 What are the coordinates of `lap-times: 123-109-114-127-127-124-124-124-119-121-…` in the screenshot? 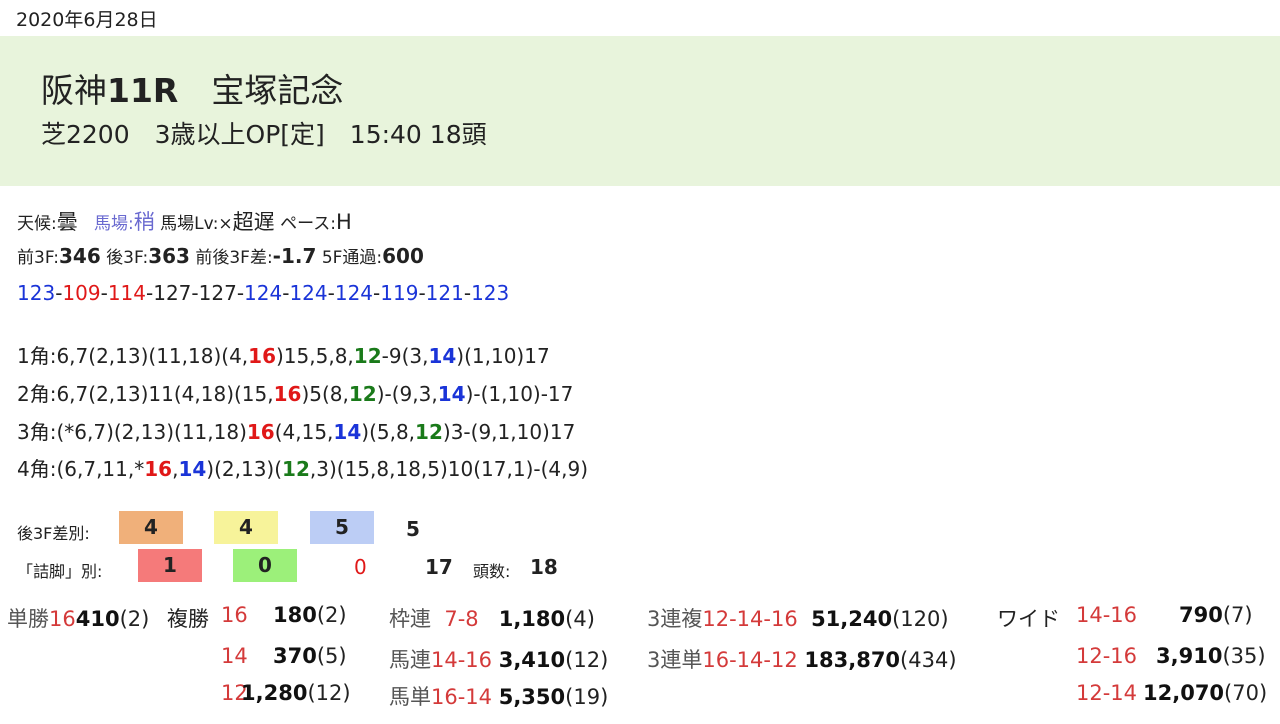 It's located at (263, 293).